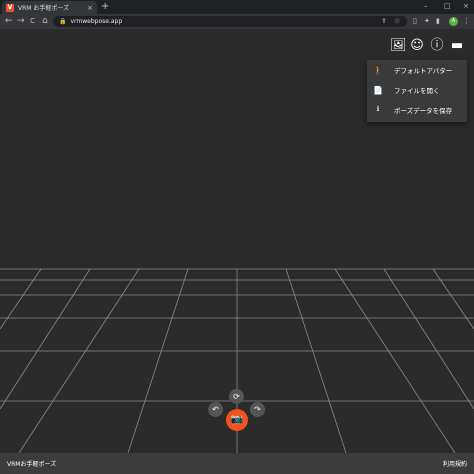 The image size is (474, 474). I want to click on download-icon: ⭳, so click(378, 108).